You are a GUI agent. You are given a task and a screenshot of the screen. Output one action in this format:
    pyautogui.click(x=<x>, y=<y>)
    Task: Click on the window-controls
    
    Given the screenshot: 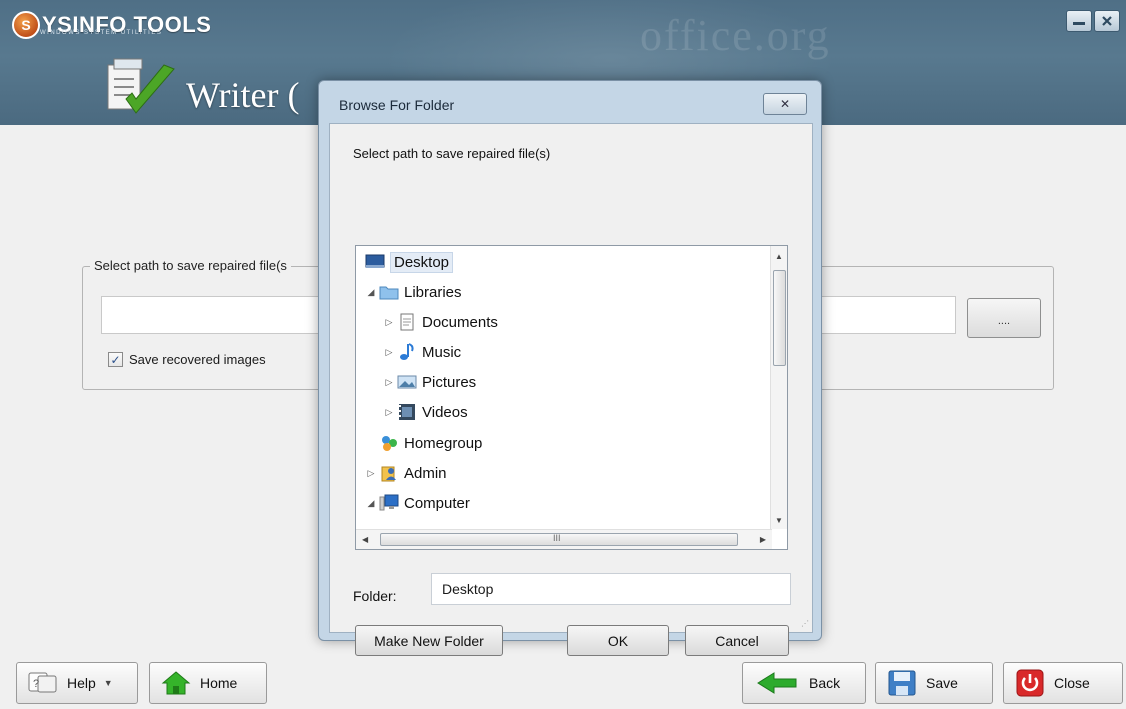 What is the action you would take?
    pyautogui.click(x=1093, y=21)
    